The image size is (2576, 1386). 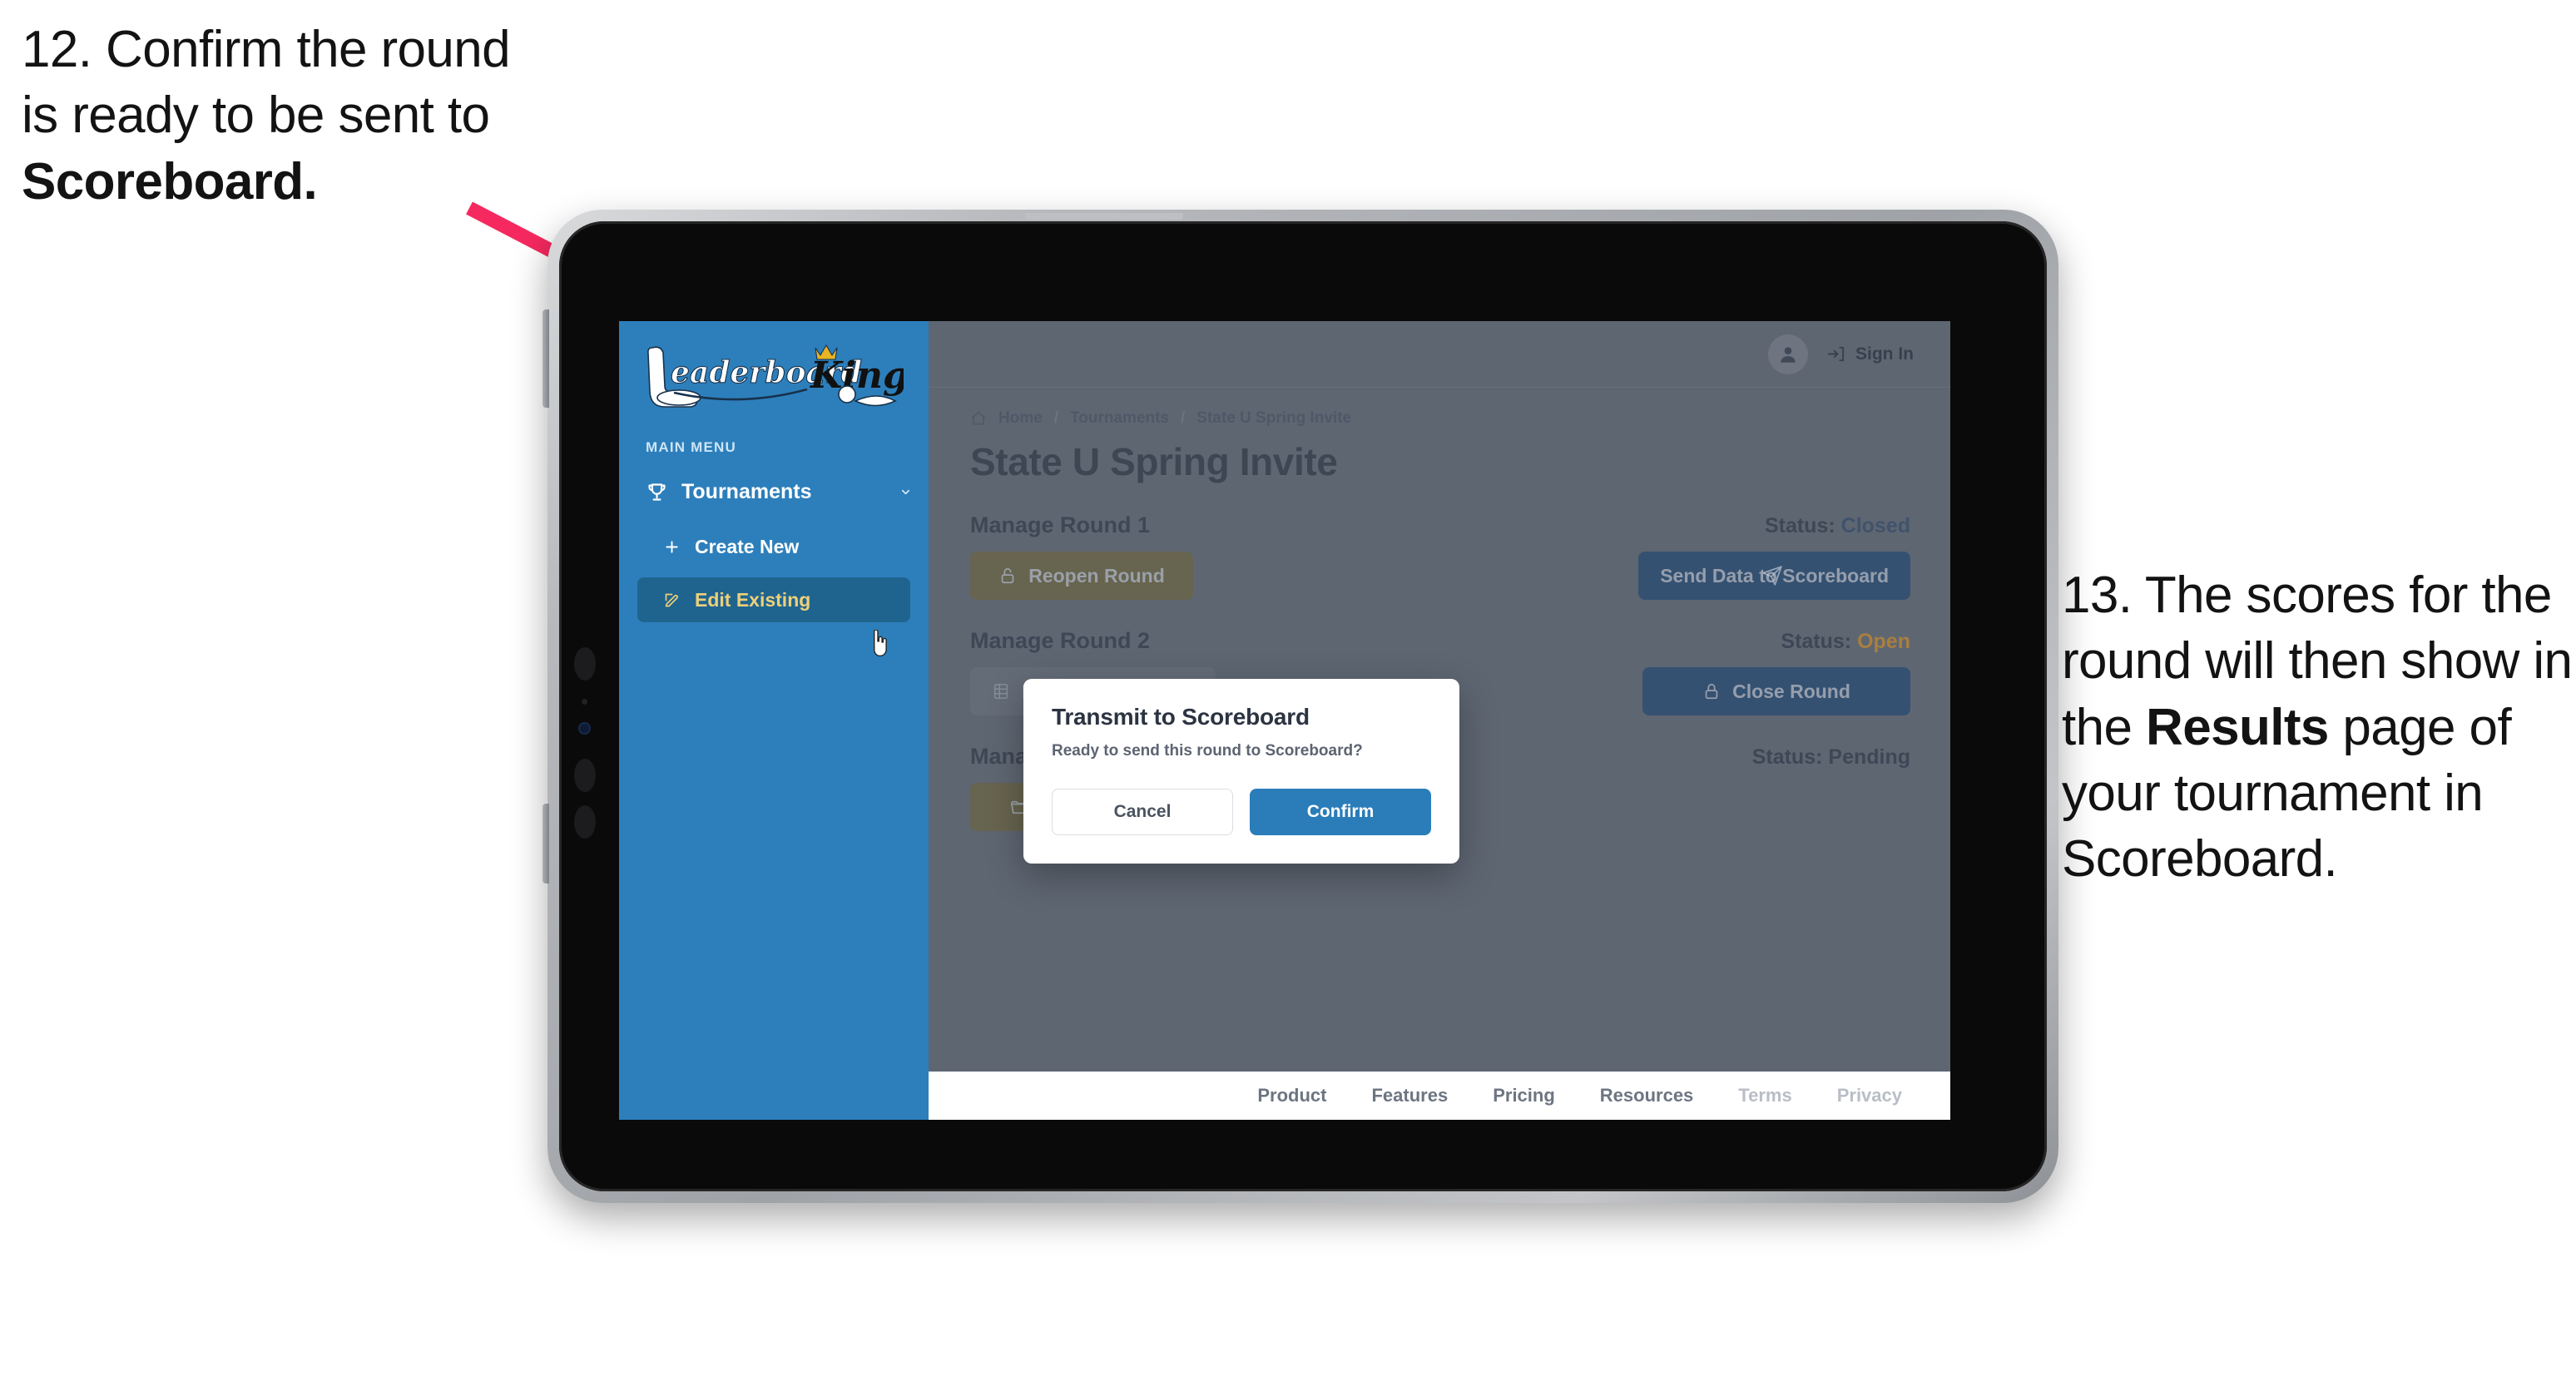 What do you see at coordinates (584, 729) in the screenshot?
I see `front-camera-icon` at bounding box center [584, 729].